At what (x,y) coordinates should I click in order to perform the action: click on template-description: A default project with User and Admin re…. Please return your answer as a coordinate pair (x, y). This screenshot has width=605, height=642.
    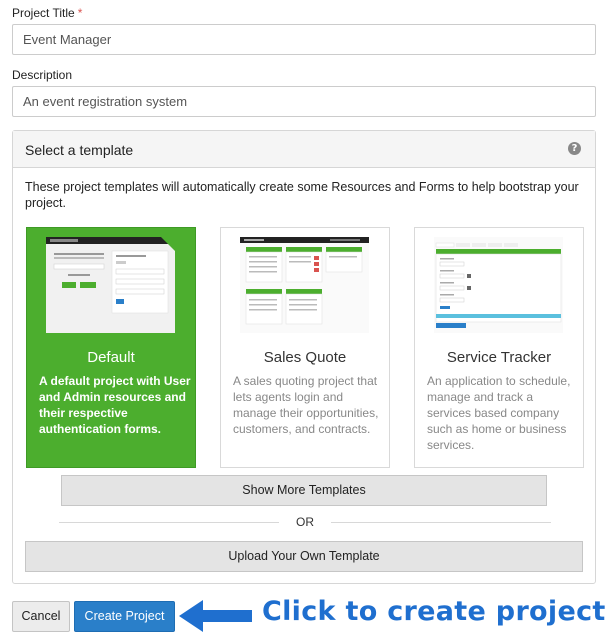
    Looking at the image, I should click on (115, 405).